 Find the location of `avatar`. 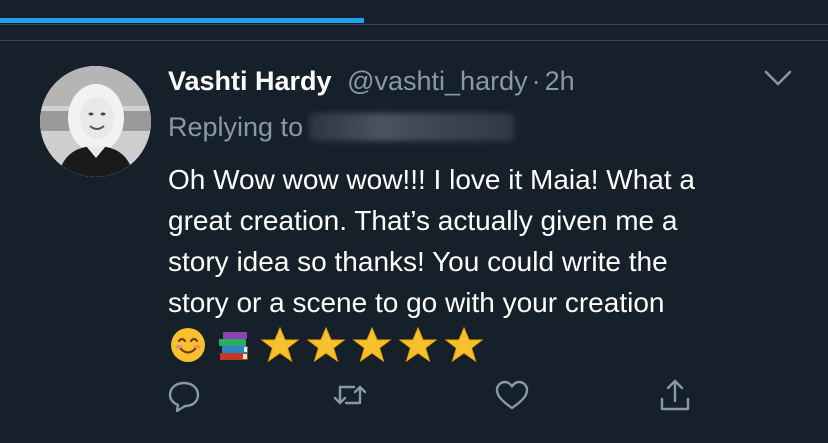

avatar is located at coordinates (95, 121).